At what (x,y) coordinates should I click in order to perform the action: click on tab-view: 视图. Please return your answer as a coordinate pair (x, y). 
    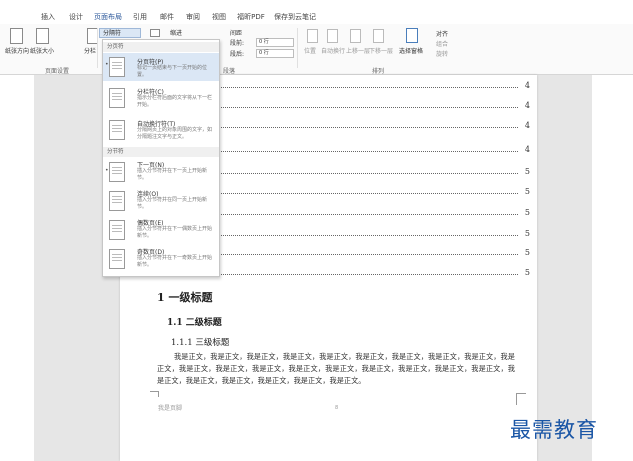
    Looking at the image, I should click on (219, 17).